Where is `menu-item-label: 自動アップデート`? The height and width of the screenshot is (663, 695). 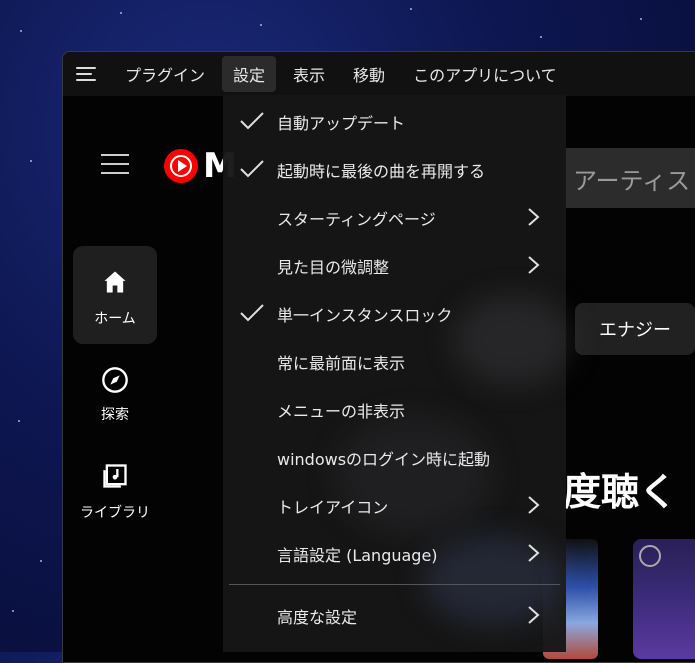
menu-item-label: 自動アップデート is located at coordinates (341, 123).